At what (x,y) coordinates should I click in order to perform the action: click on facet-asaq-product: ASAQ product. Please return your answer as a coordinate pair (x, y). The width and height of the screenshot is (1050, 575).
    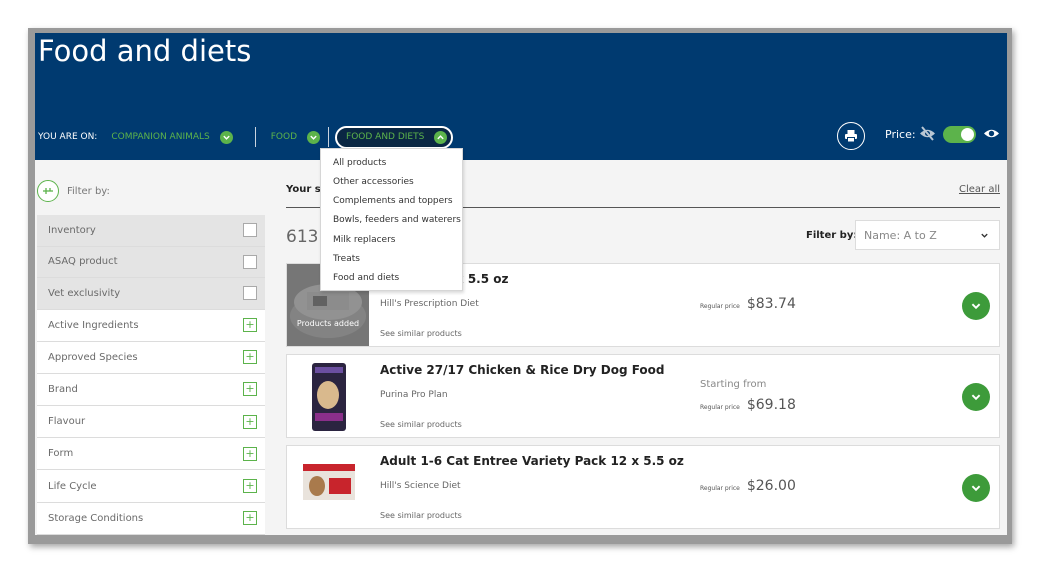
    Looking at the image, I should click on (151, 262).